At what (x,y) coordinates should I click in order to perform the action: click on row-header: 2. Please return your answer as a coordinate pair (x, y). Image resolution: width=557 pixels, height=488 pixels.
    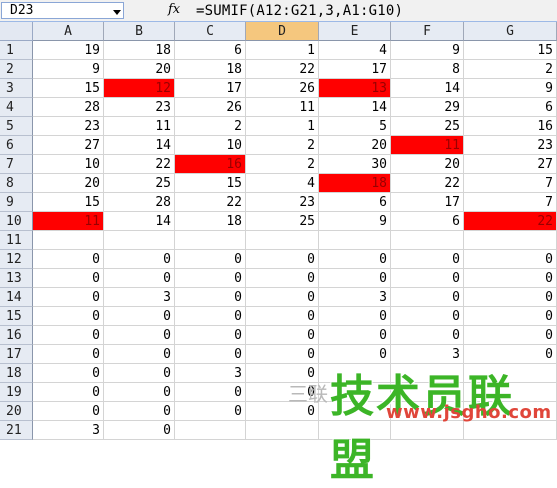
    Looking at the image, I should click on (16, 69).